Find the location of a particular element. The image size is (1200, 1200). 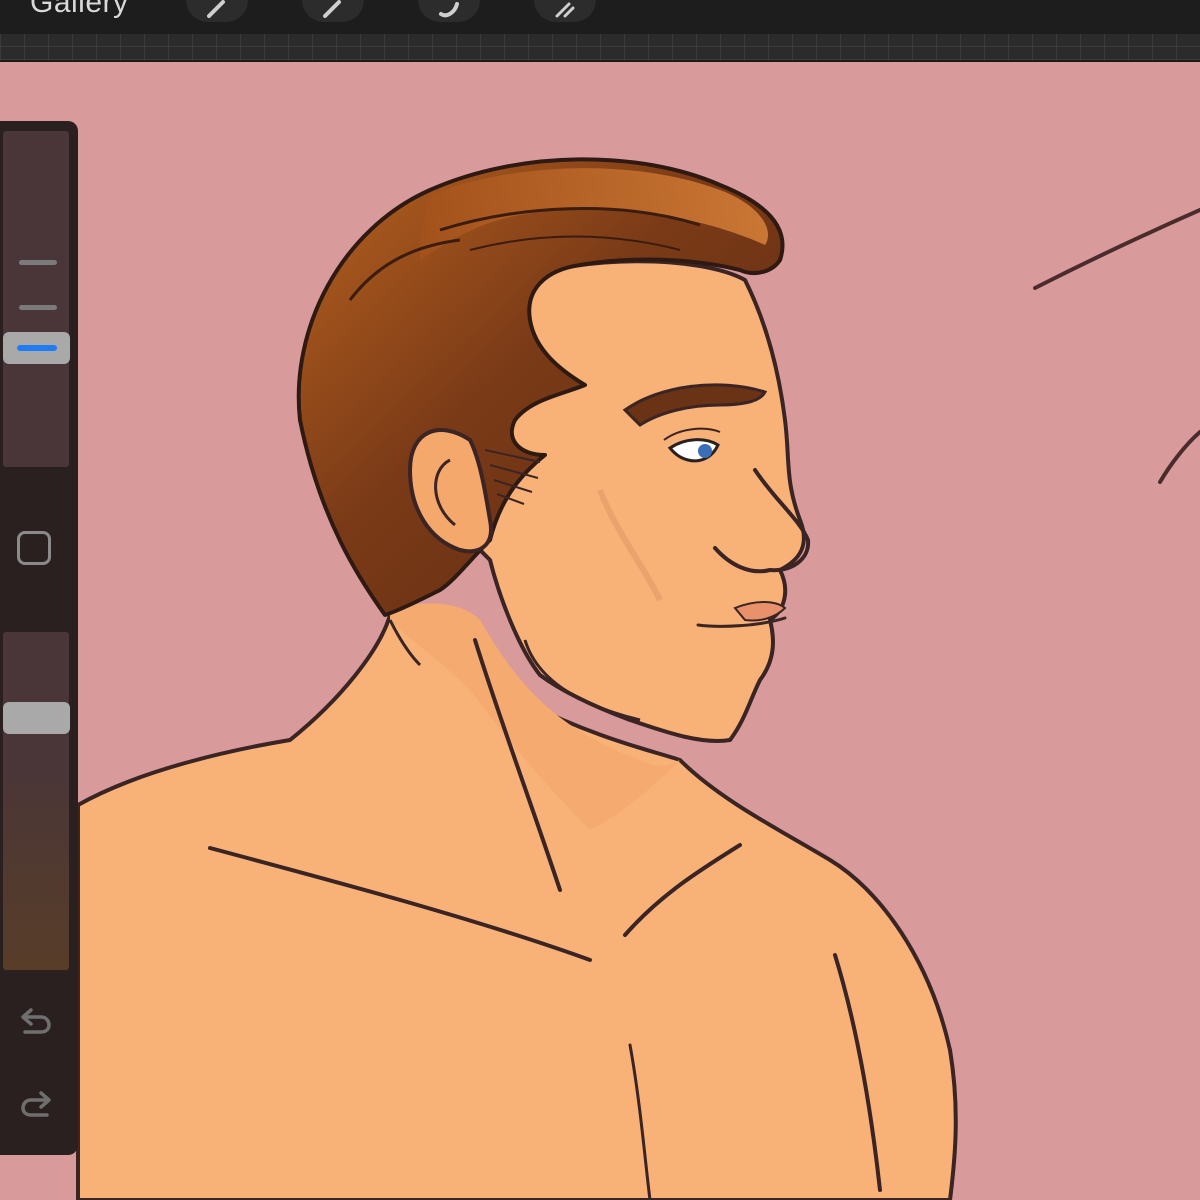

brush-icon is located at coordinates (216, 9).